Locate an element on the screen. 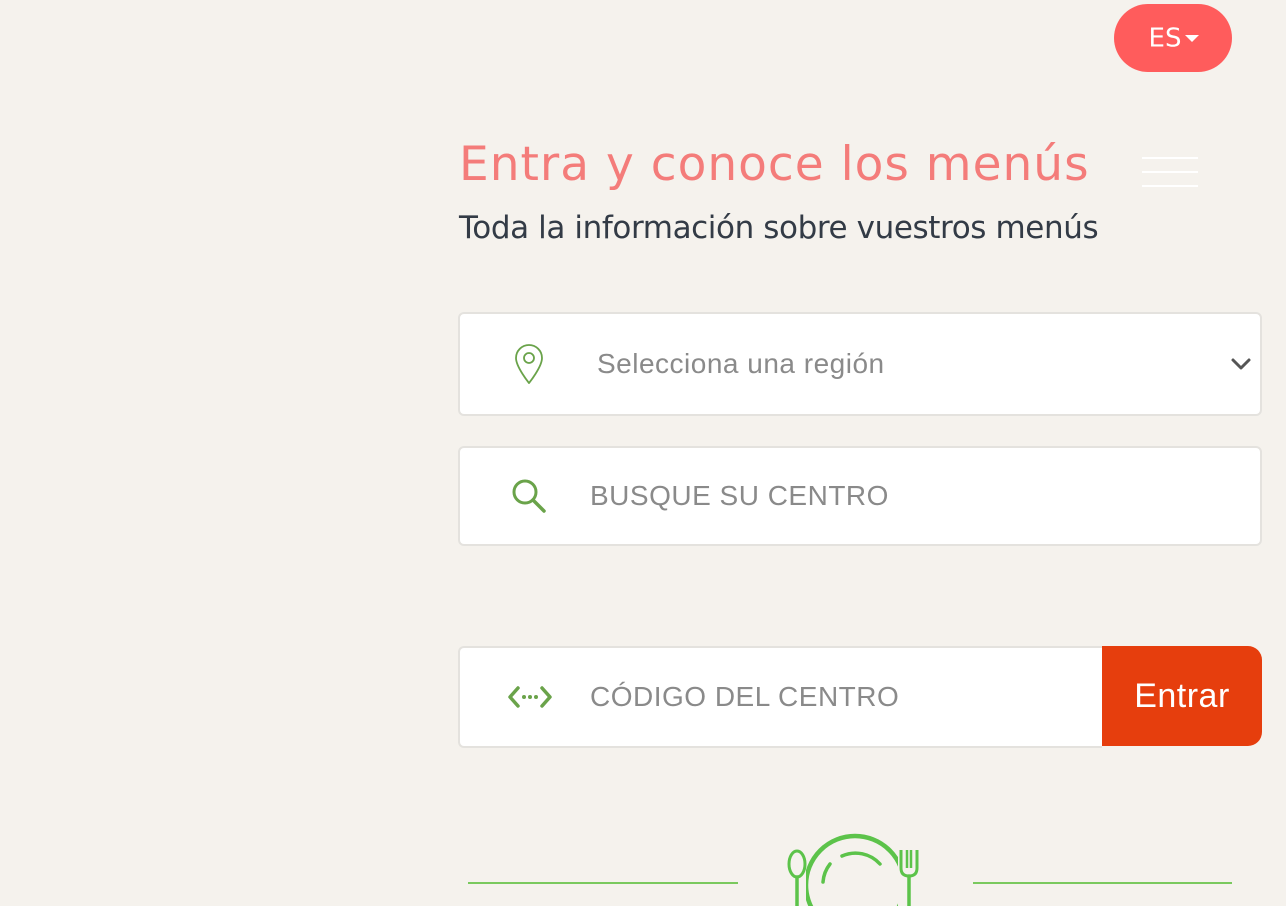 This screenshot has height=906, width=1286. map-pin-icon is located at coordinates (529, 364).